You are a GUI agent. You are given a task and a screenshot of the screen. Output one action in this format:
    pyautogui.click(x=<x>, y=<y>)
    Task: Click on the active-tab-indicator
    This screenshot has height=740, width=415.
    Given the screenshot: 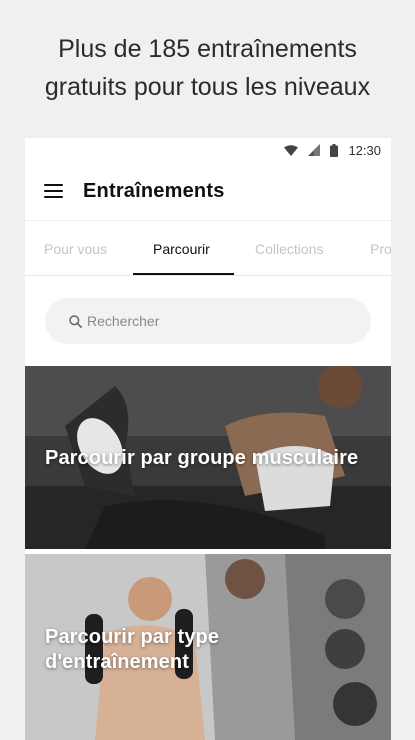 What is the action you would take?
    pyautogui.click(x=183, y=274)
    